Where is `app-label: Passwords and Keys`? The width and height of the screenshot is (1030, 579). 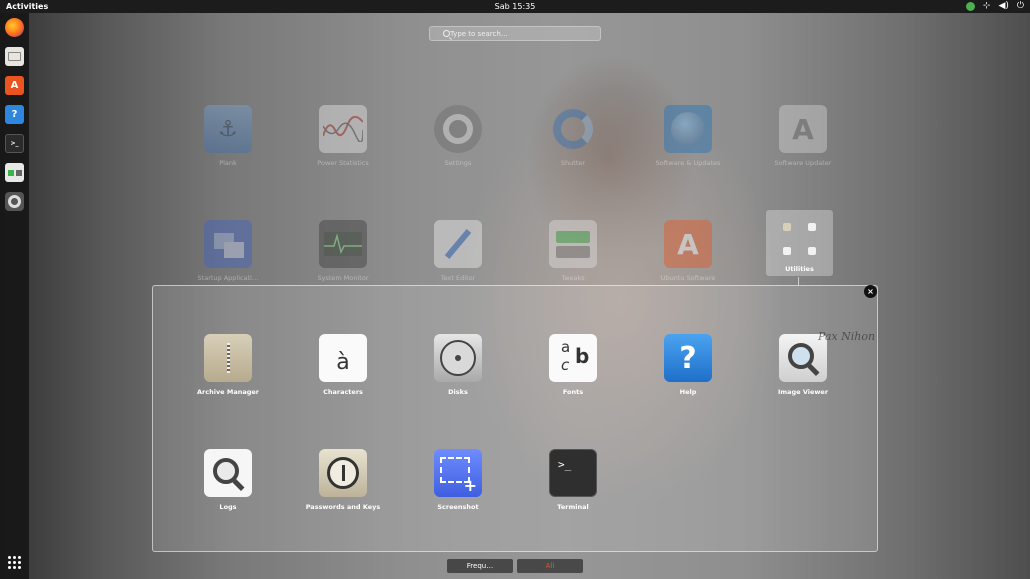 app-label: Passwords and Keys is located at coordinates (343, 507).